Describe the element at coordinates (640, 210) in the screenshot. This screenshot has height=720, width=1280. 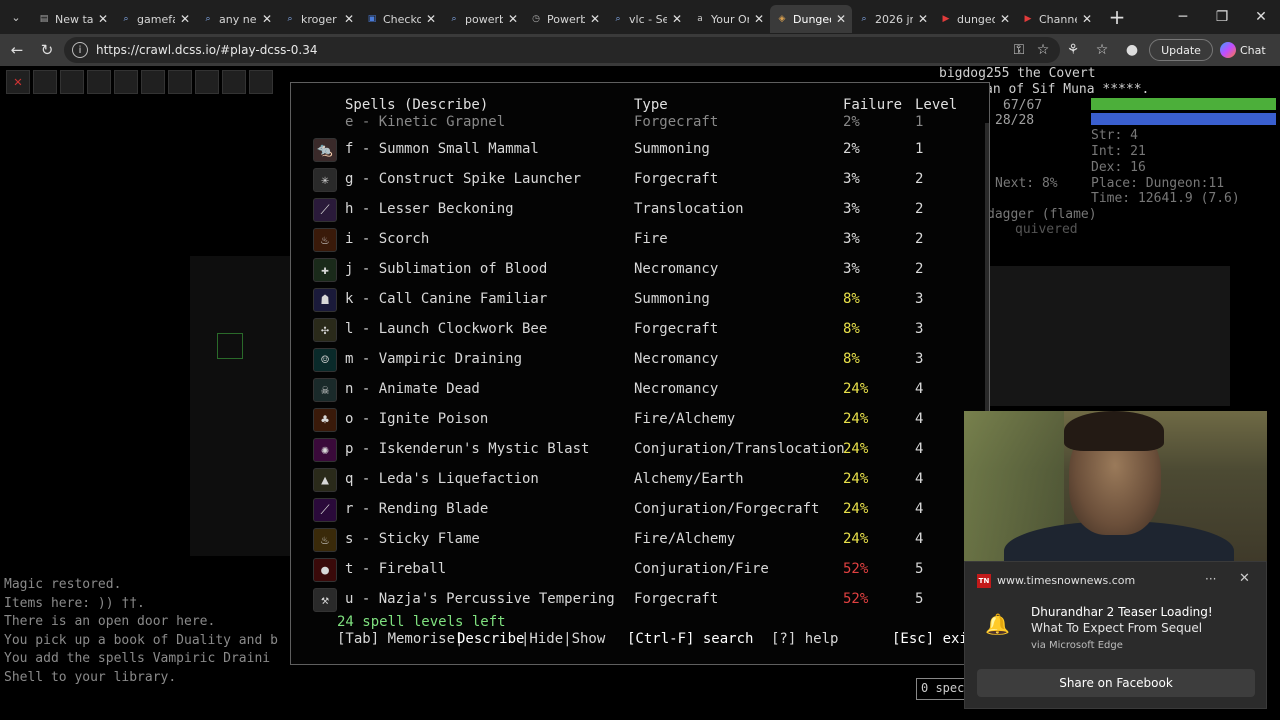
I see `spell-row: ⟋ h - Lesser Beckoning Translocation 3% 2` at that location.